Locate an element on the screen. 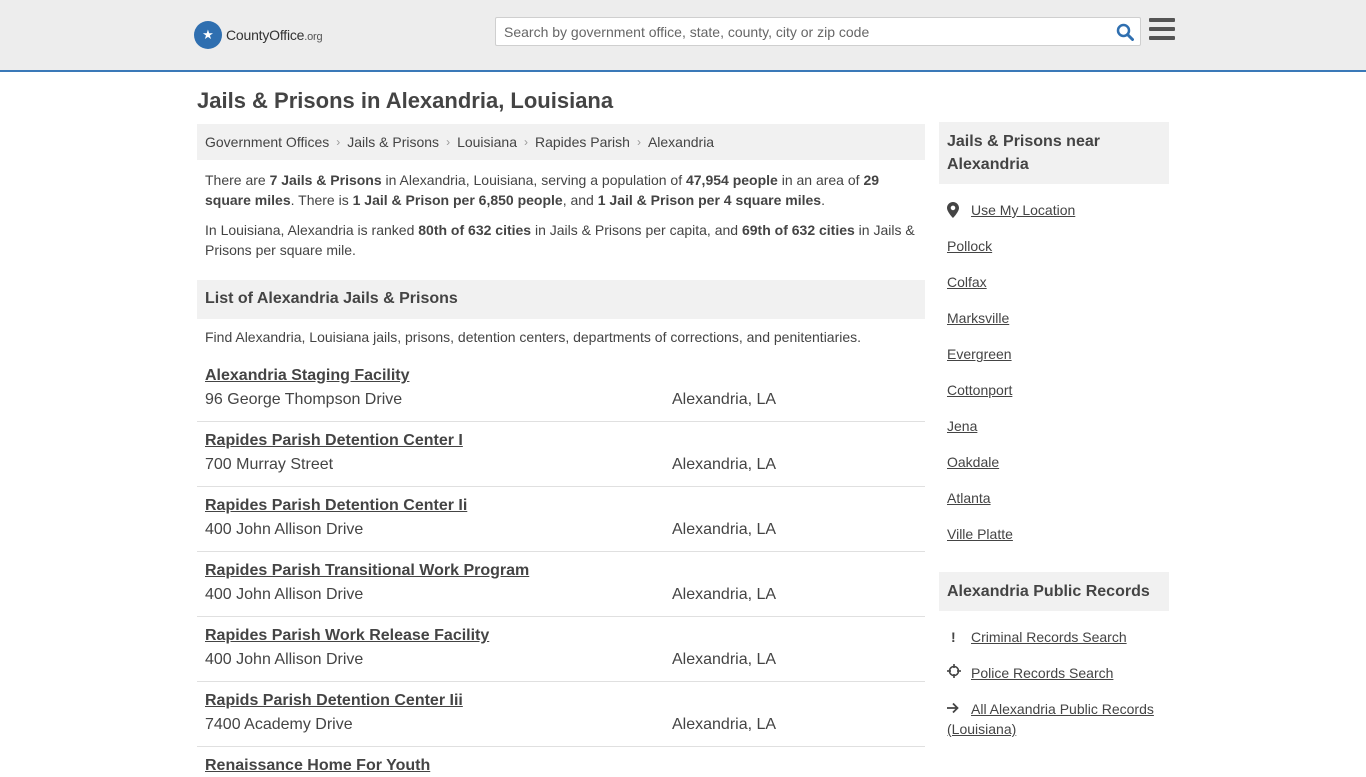  facility-link: Rapides Parish Transitional Work Program is located at coordinates (367, 571).